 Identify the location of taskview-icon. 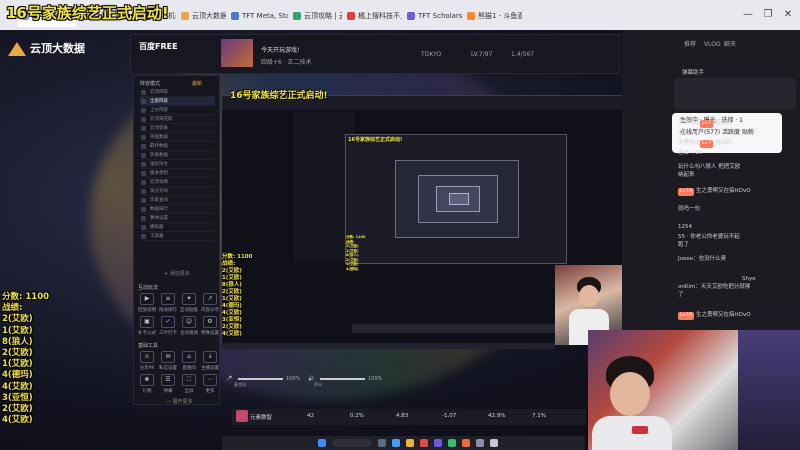
(382, 443).